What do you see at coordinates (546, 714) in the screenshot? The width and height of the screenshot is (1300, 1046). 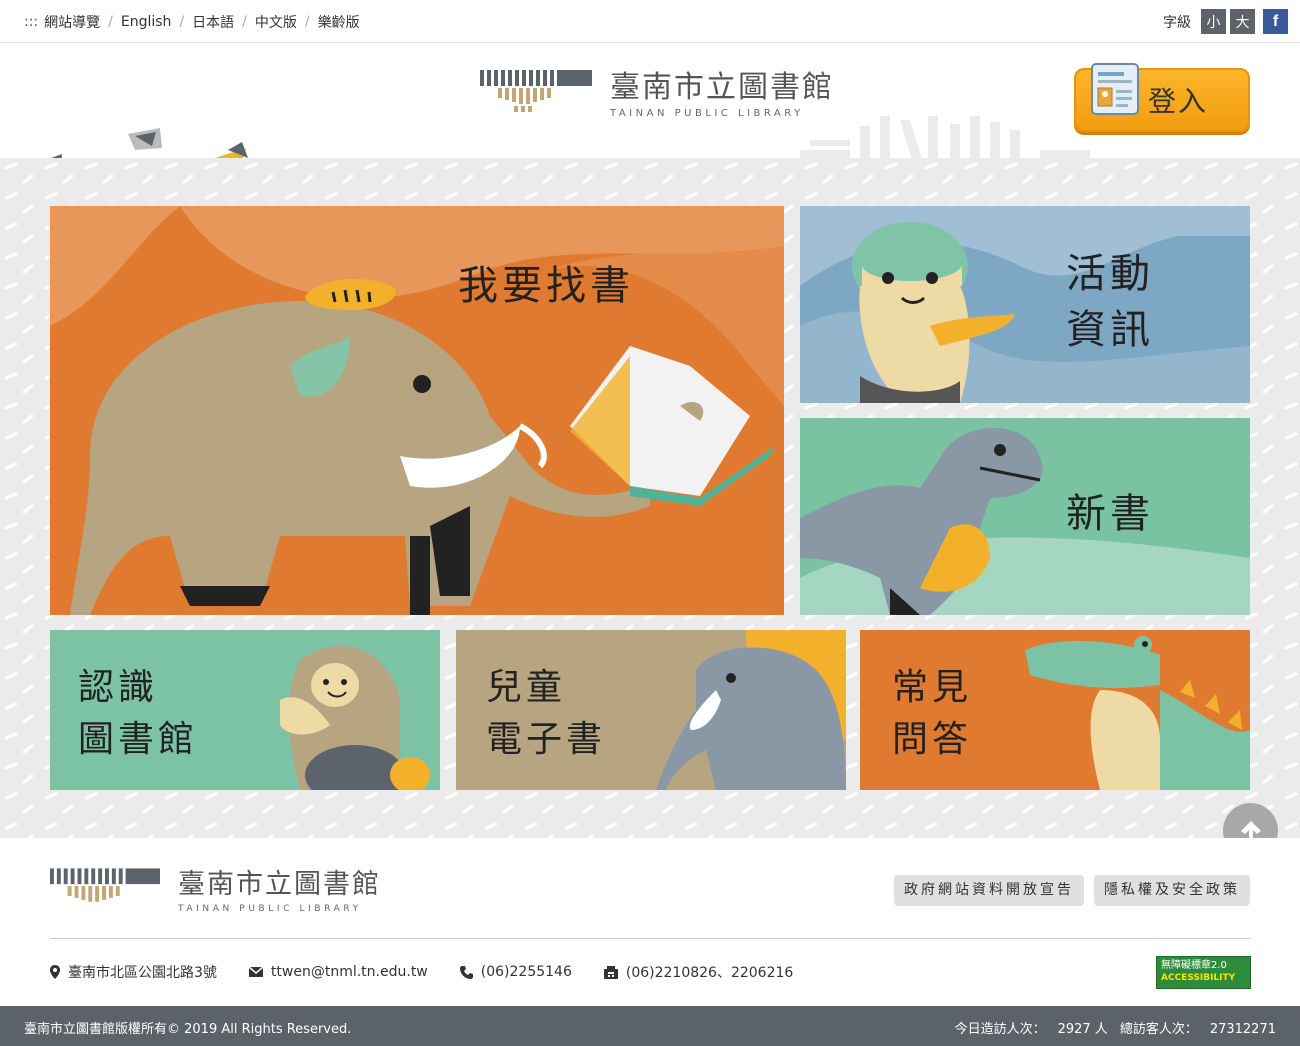 I see `label-kids-ebooks: 兒童 電子書` at bounding box center [546, 714].